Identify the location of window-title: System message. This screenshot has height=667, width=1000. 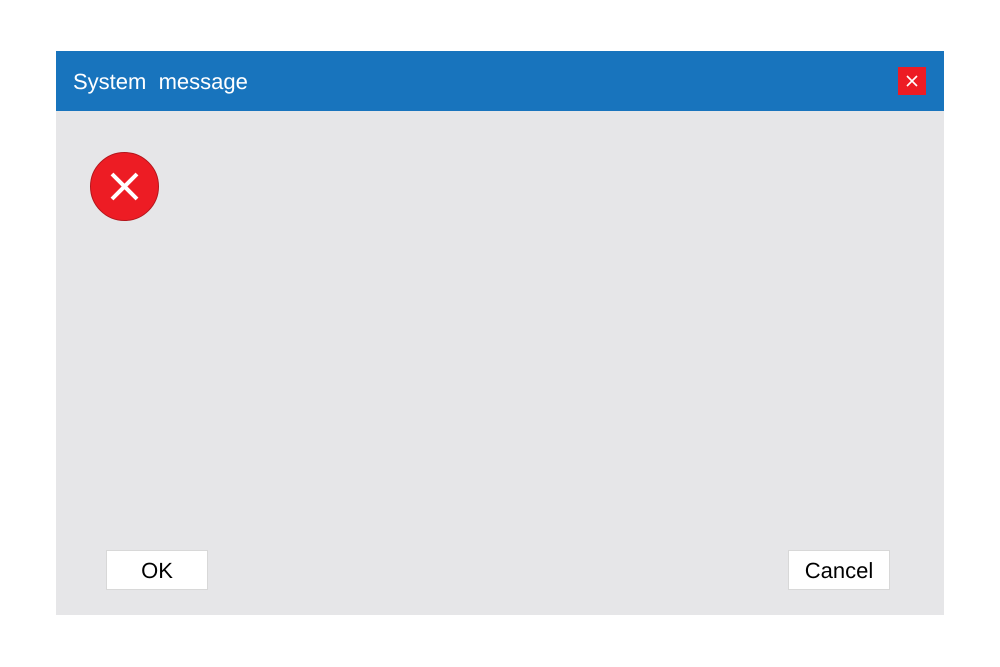
(160, 82).